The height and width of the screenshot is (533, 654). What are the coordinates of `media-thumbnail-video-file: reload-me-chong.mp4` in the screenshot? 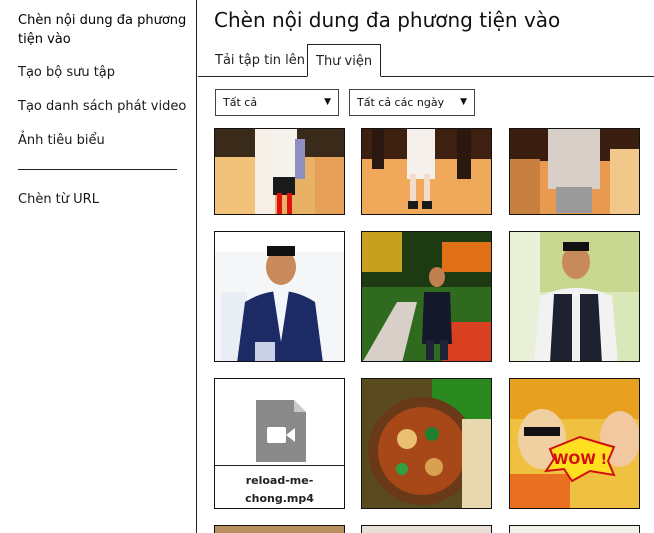 It's located at (279, 443).